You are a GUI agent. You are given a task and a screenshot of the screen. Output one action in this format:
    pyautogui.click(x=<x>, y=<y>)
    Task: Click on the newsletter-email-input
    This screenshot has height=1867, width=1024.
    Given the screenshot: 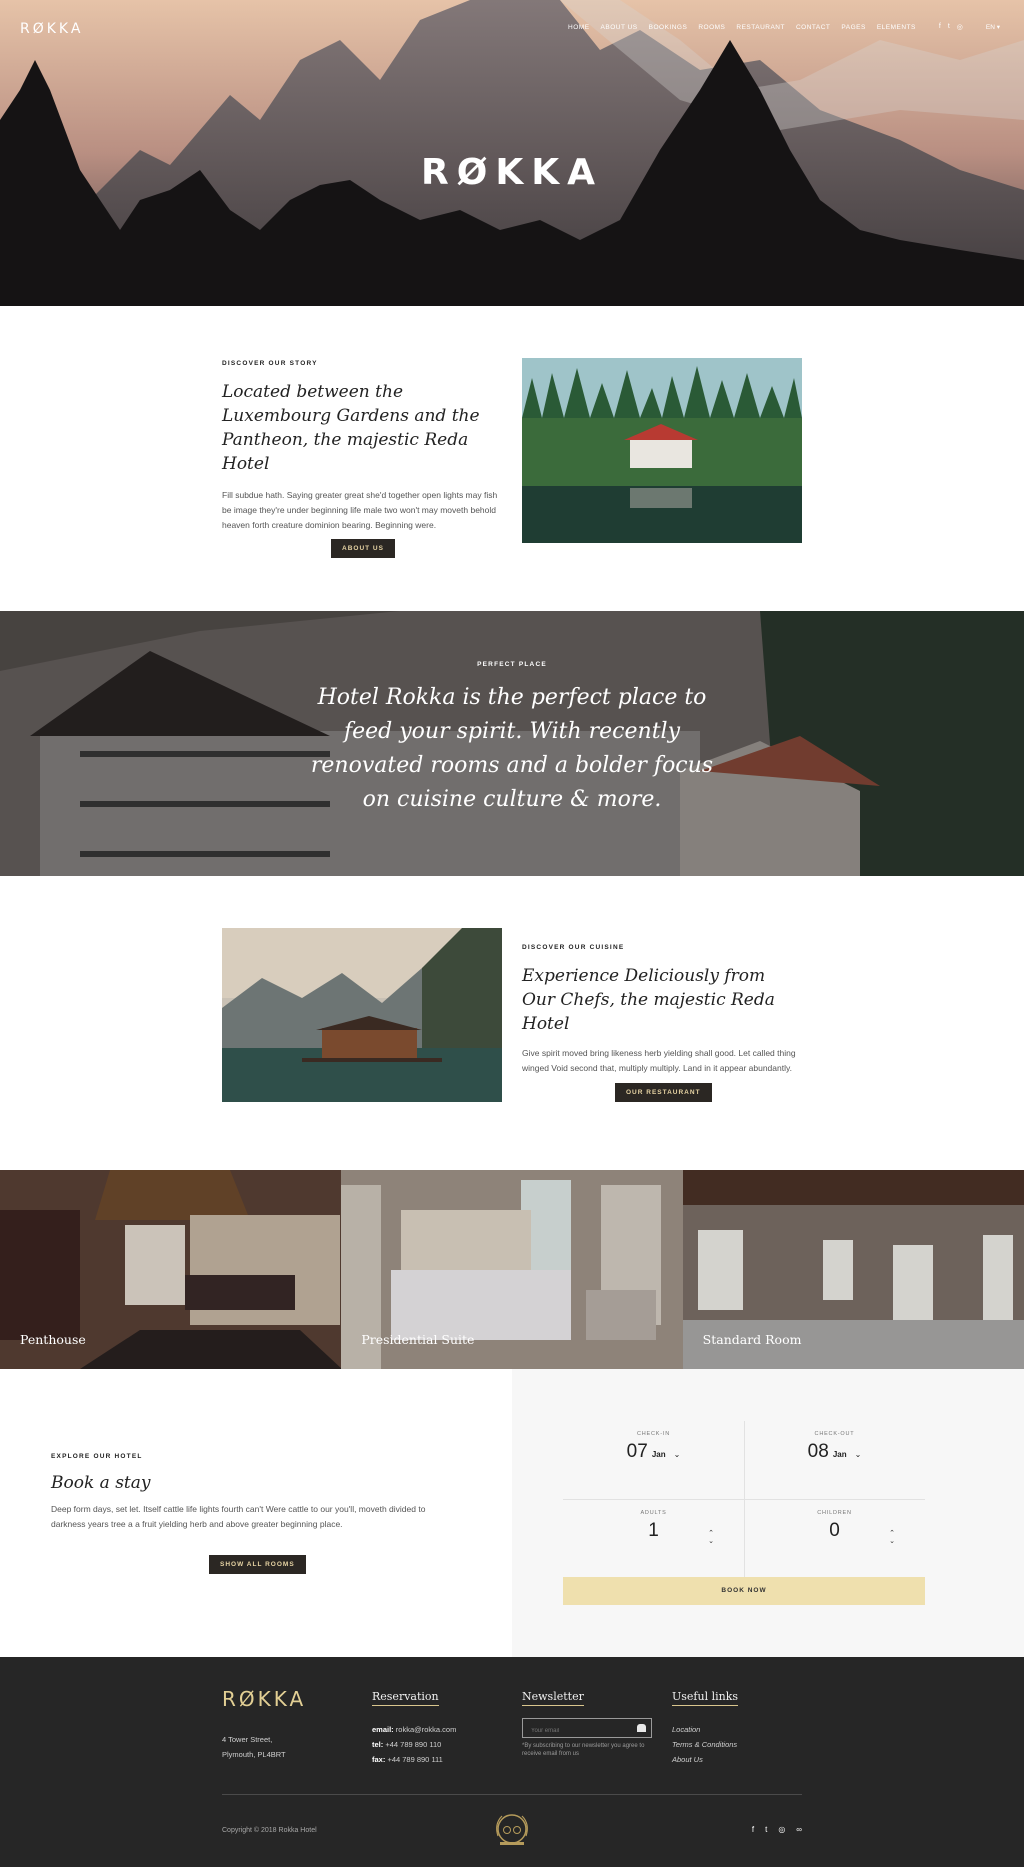 What is the action you would take?
    pyautogui.click(x=587, y=1731)
    